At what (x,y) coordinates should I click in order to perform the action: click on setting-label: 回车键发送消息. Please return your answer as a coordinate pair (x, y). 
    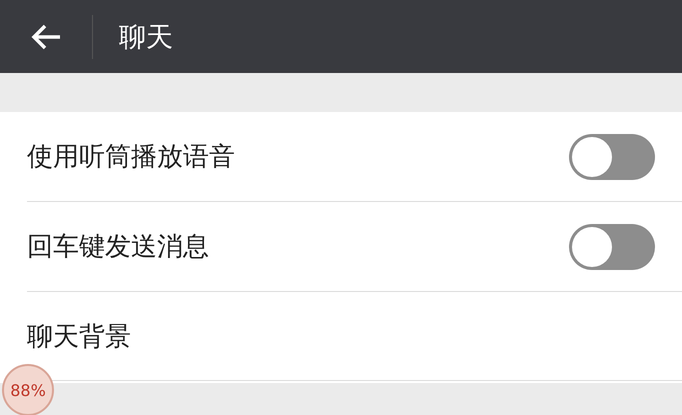
    Looking at the image, I should click on (118, 247).